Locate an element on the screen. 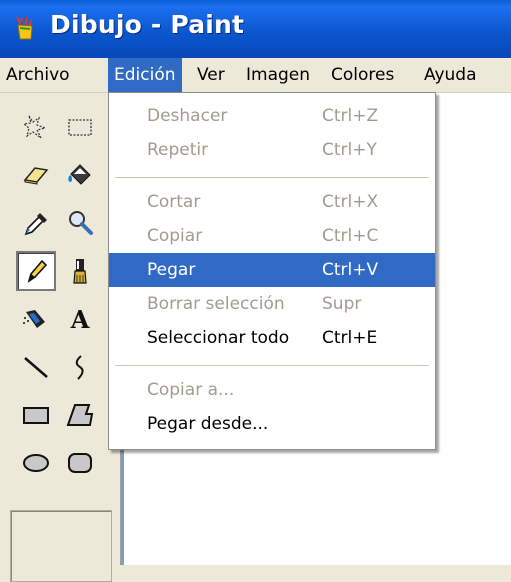 The width and height of the screenshot is (511, 582). svg-text: A is located at coordinates (80, 319).